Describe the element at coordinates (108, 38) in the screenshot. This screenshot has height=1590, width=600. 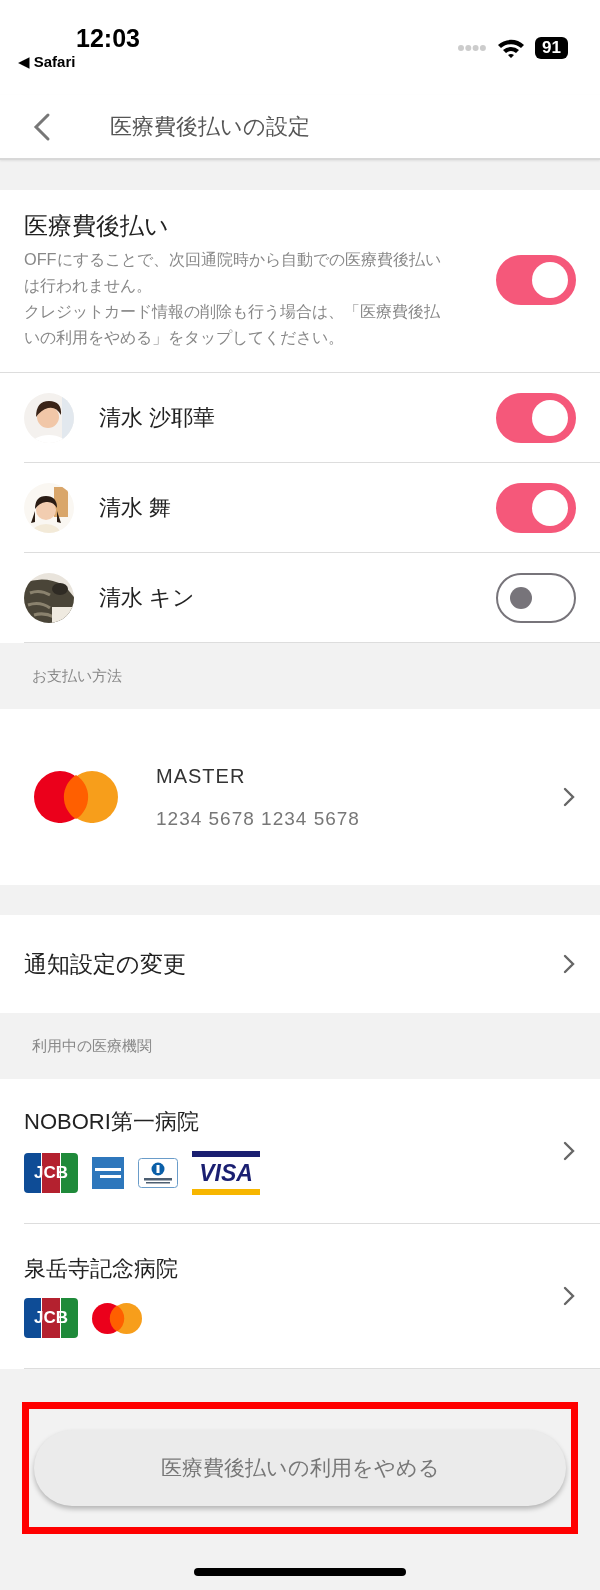
I see `status-time: 12:03` at that location.